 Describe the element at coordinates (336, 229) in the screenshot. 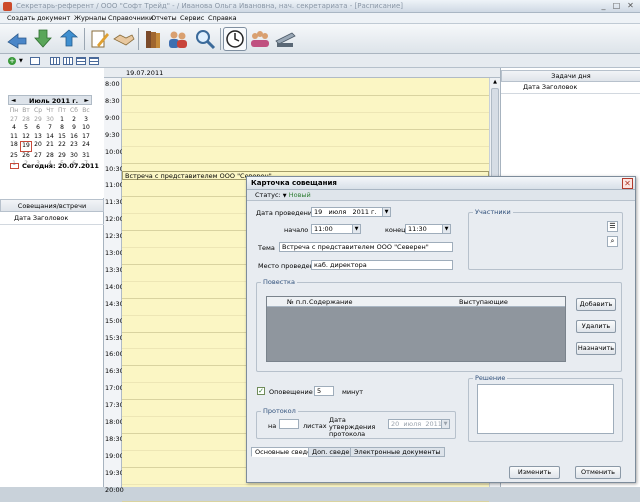

I see `start-time-field: 11:00 ▼` at that location.